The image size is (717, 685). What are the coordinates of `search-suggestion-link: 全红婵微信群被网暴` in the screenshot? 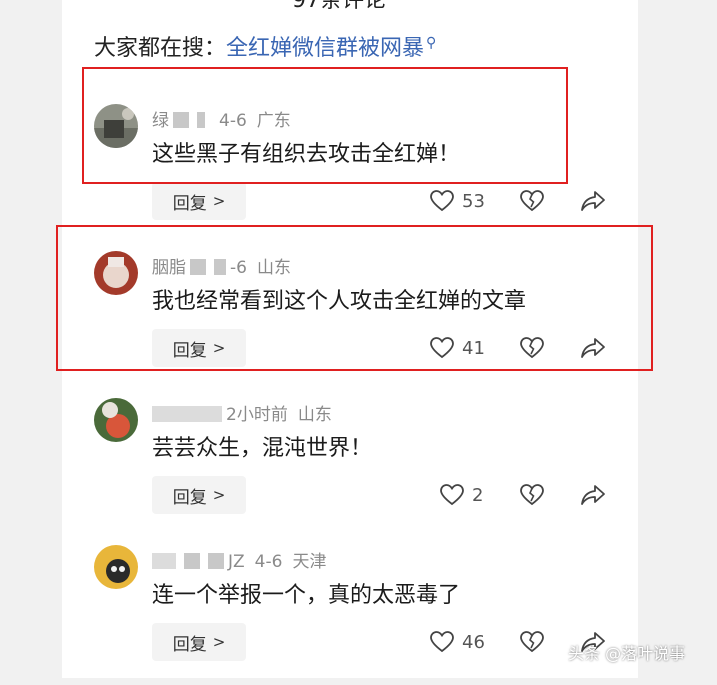 It's located at (325, 48).